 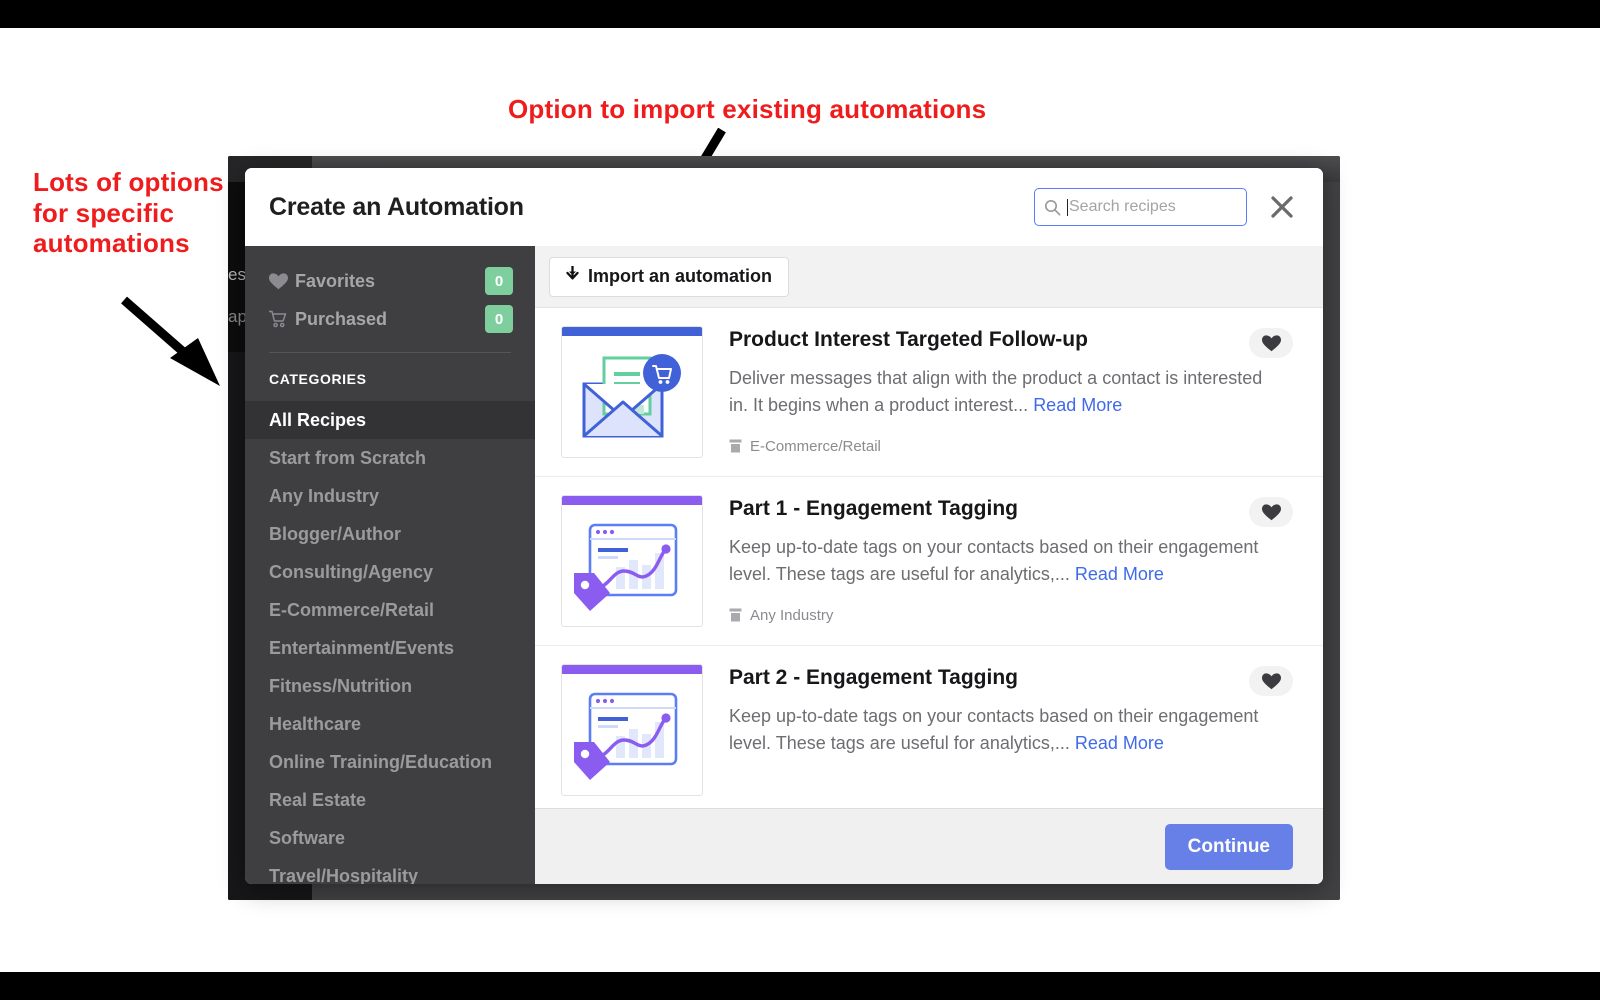 I want to click on sidebar-item-label: Travel/Hospitality, so click(x=344, y=875).